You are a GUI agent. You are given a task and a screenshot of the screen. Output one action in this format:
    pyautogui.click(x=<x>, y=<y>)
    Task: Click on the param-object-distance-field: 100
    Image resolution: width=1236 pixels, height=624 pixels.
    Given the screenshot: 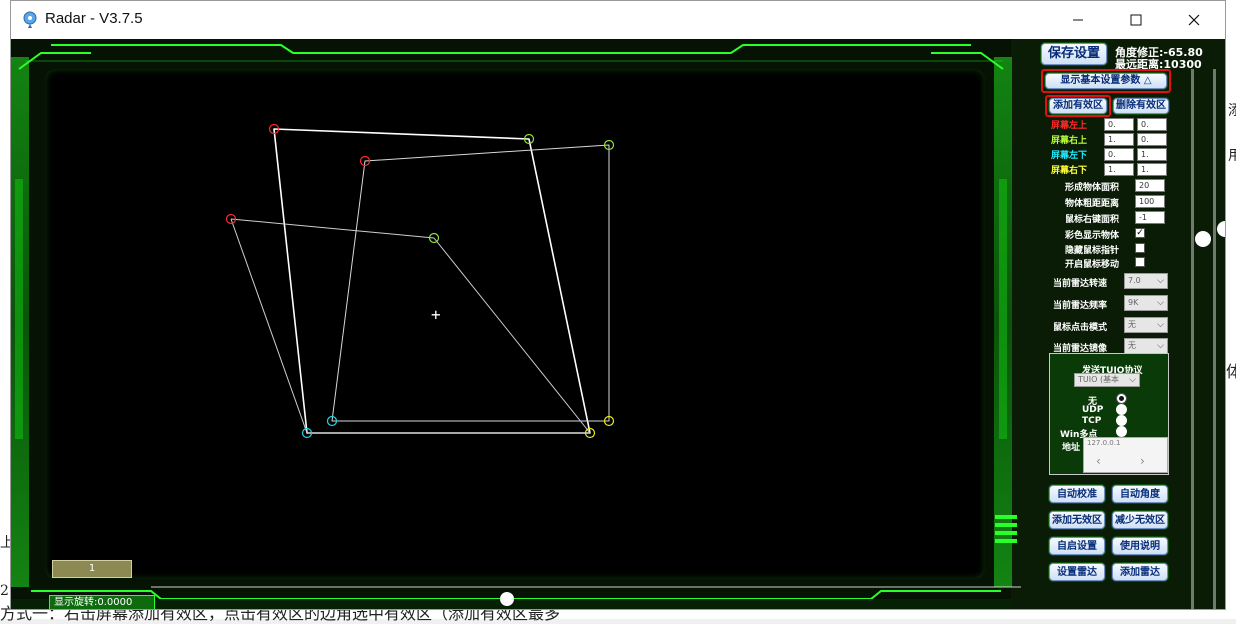 What is the action you would take?
    pyautogui.click(x=1150, y=201)
    